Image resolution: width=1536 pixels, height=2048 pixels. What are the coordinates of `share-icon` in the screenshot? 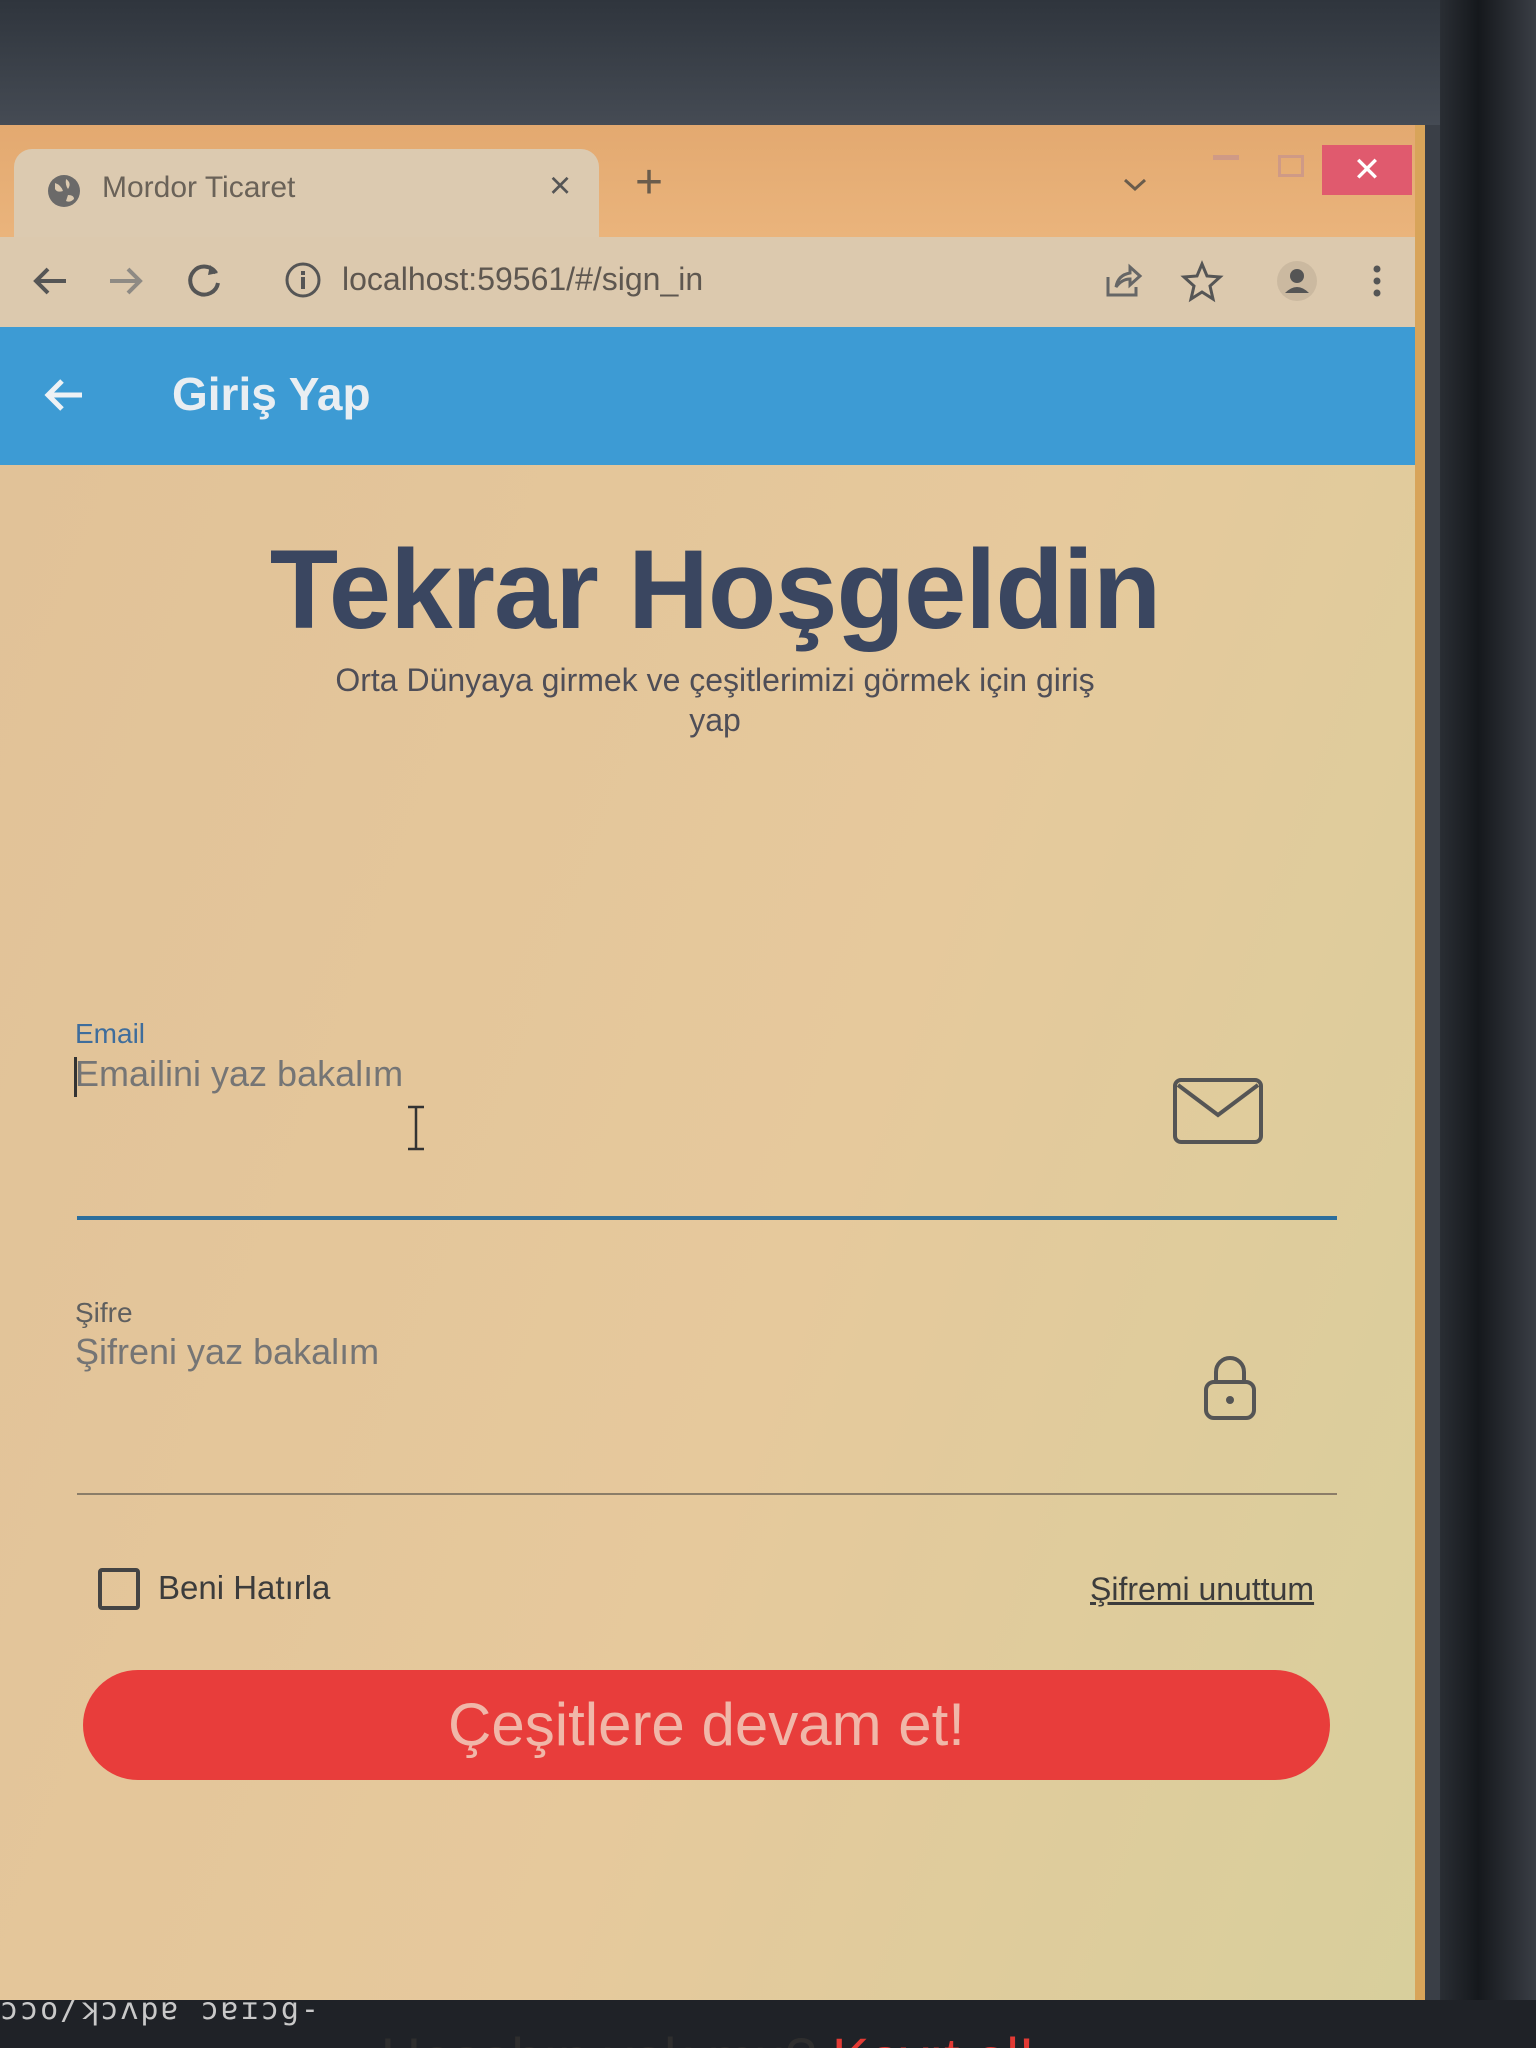 It's located at (1122, 281).